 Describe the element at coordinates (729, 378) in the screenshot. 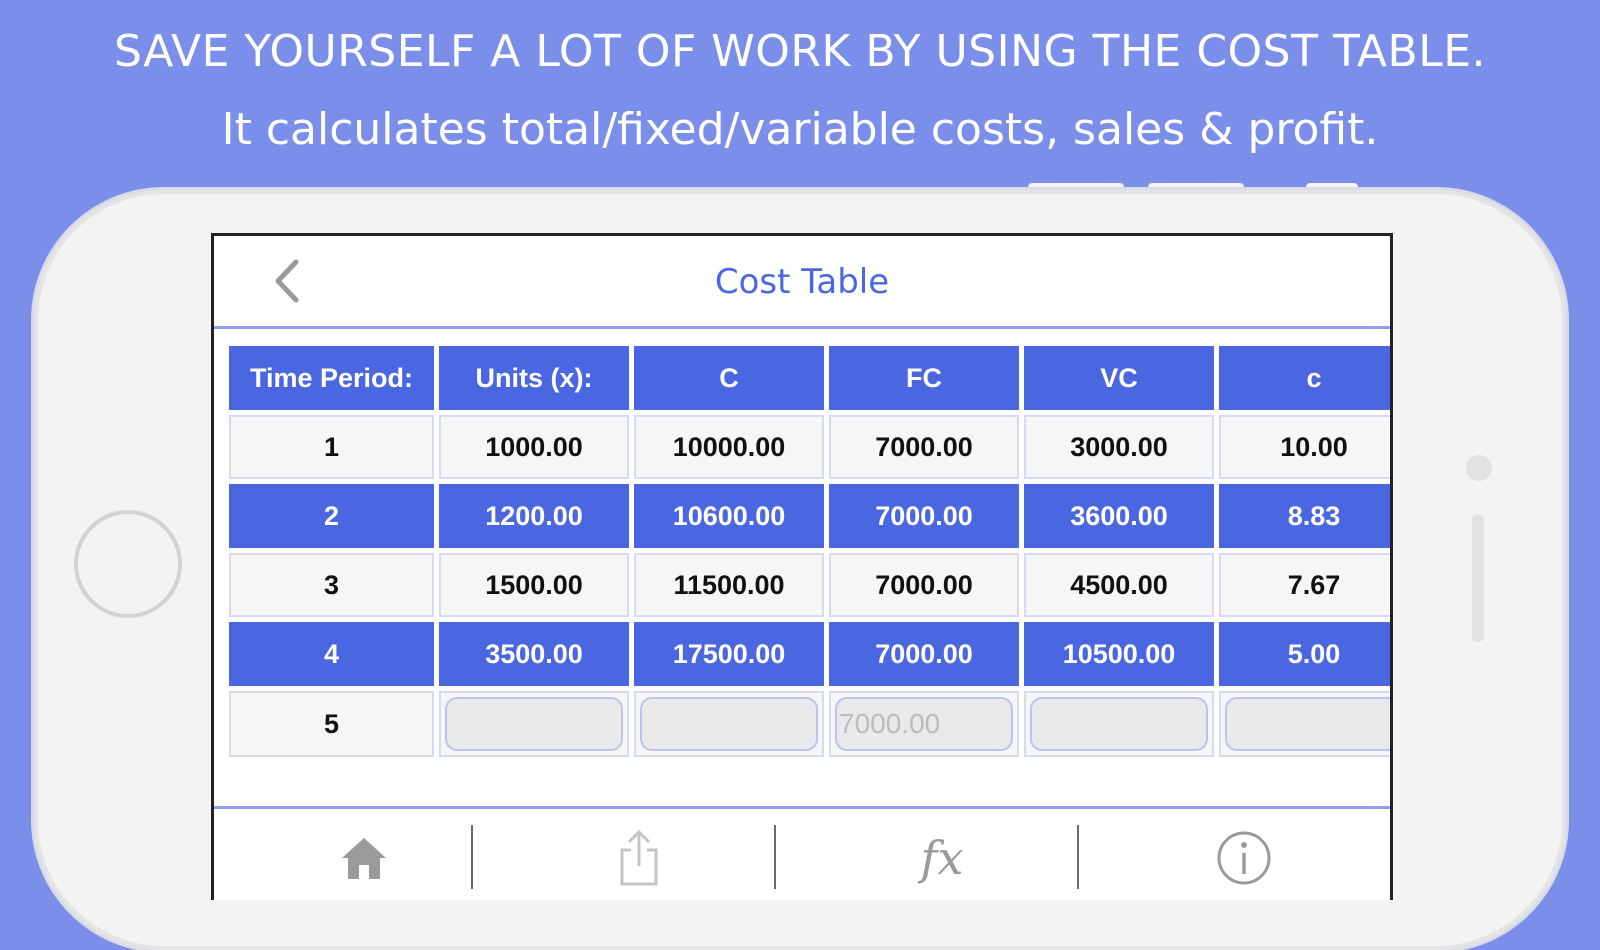

I see `header-total-cost: C` at that location.